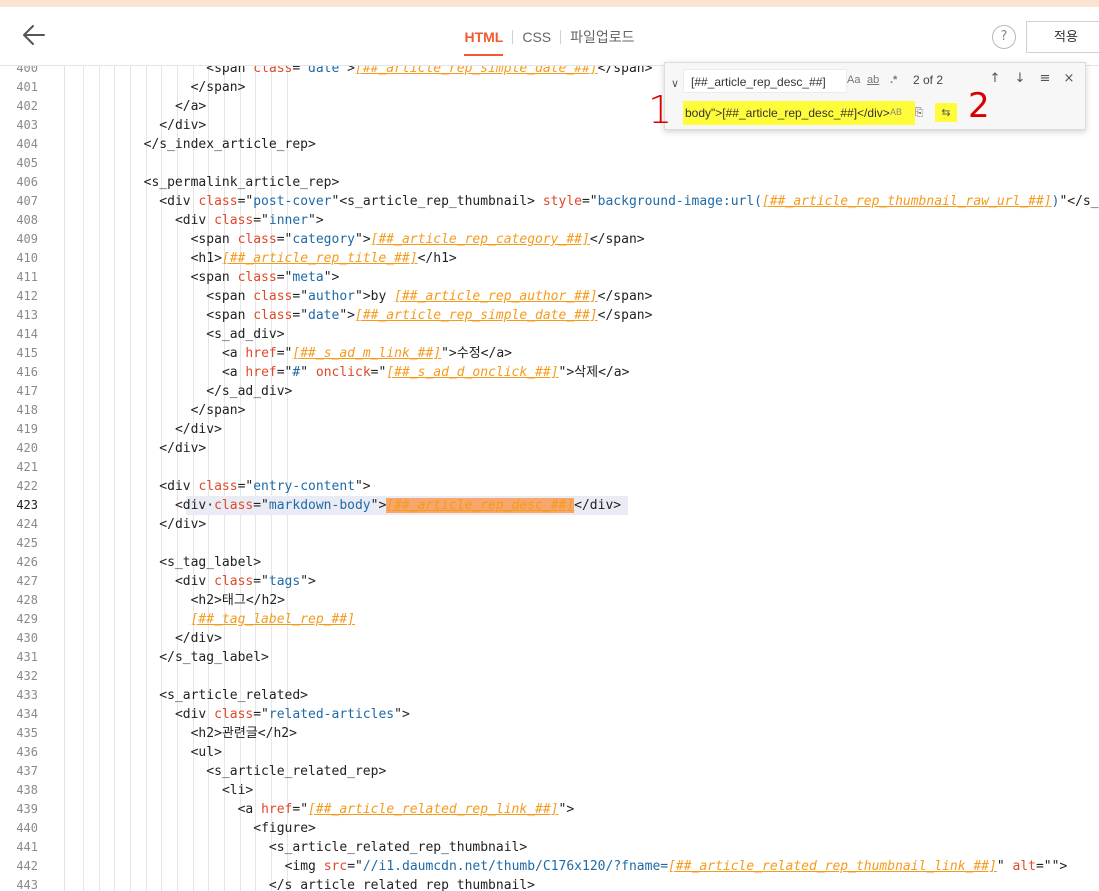 Image resolution: width=1099 pixels, height=891 pixels. Describe the element at coordinates (27, 296) in the screenshot. I see `line-number: 412` at that location.